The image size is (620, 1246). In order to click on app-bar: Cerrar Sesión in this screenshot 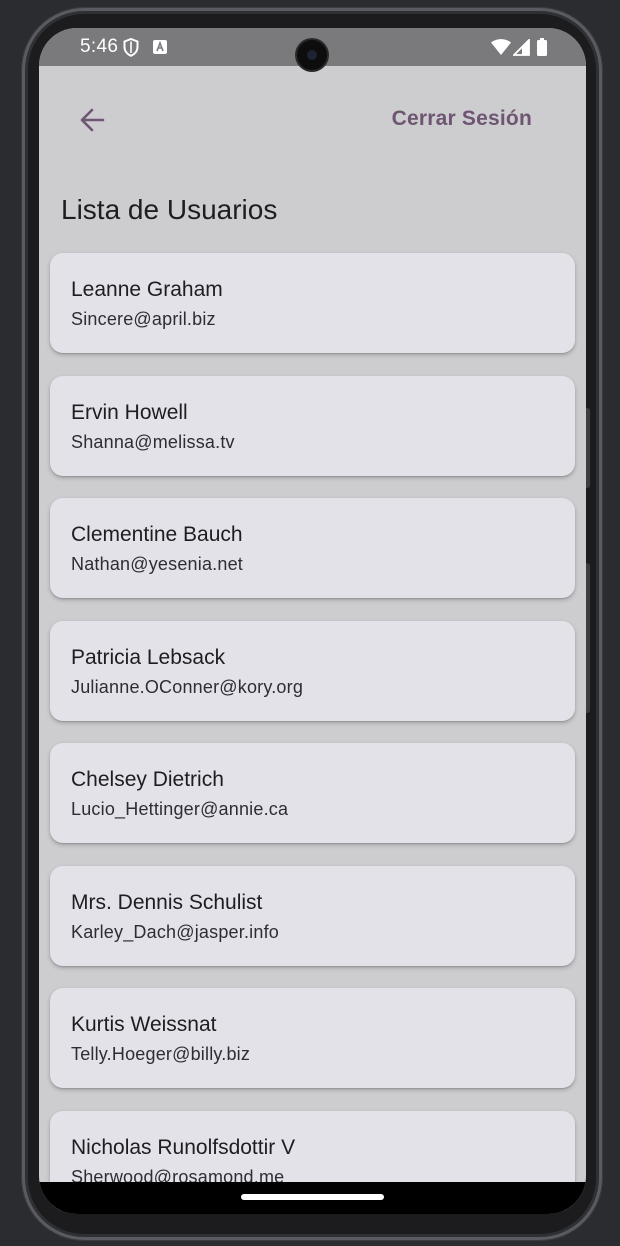, I will do `click(312, 120)`.